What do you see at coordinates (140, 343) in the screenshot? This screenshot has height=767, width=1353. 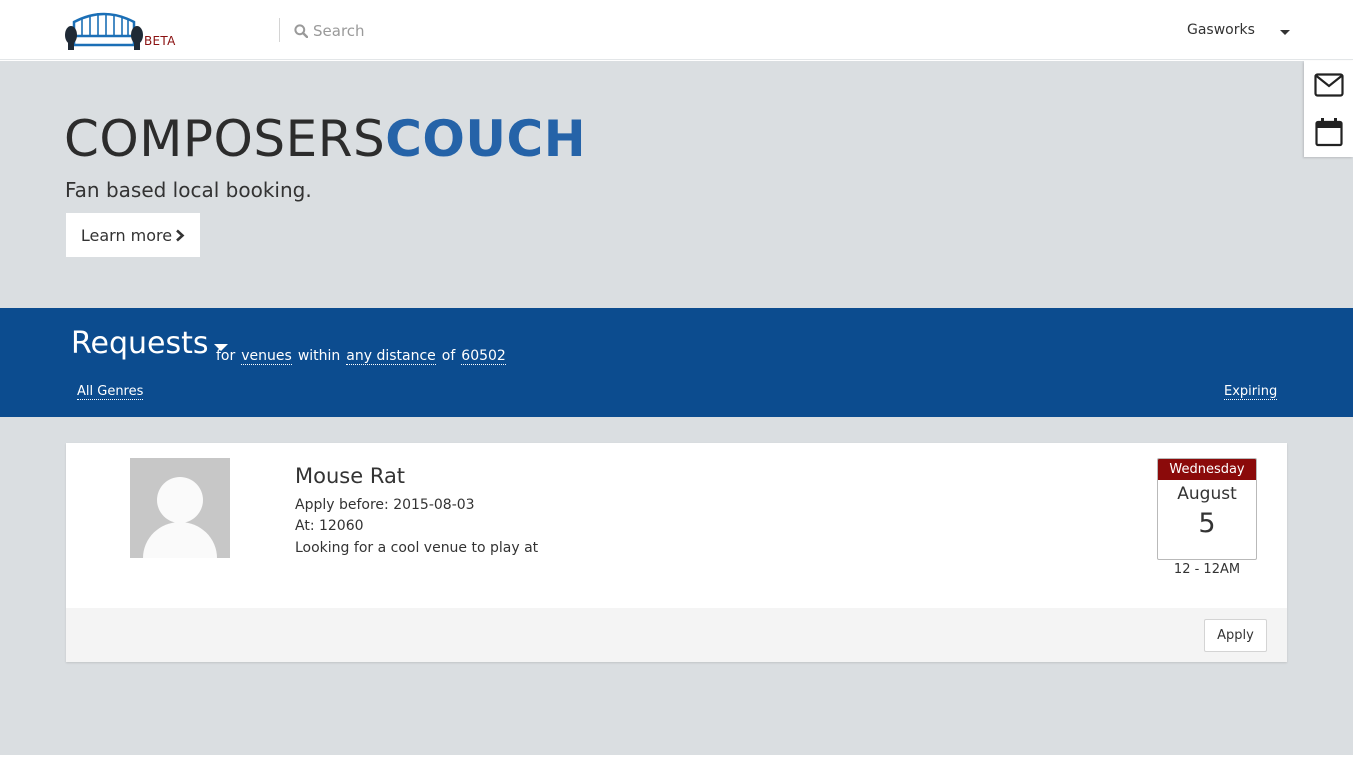 I see `requests-title: Requests` at bounding box center [140, 343].